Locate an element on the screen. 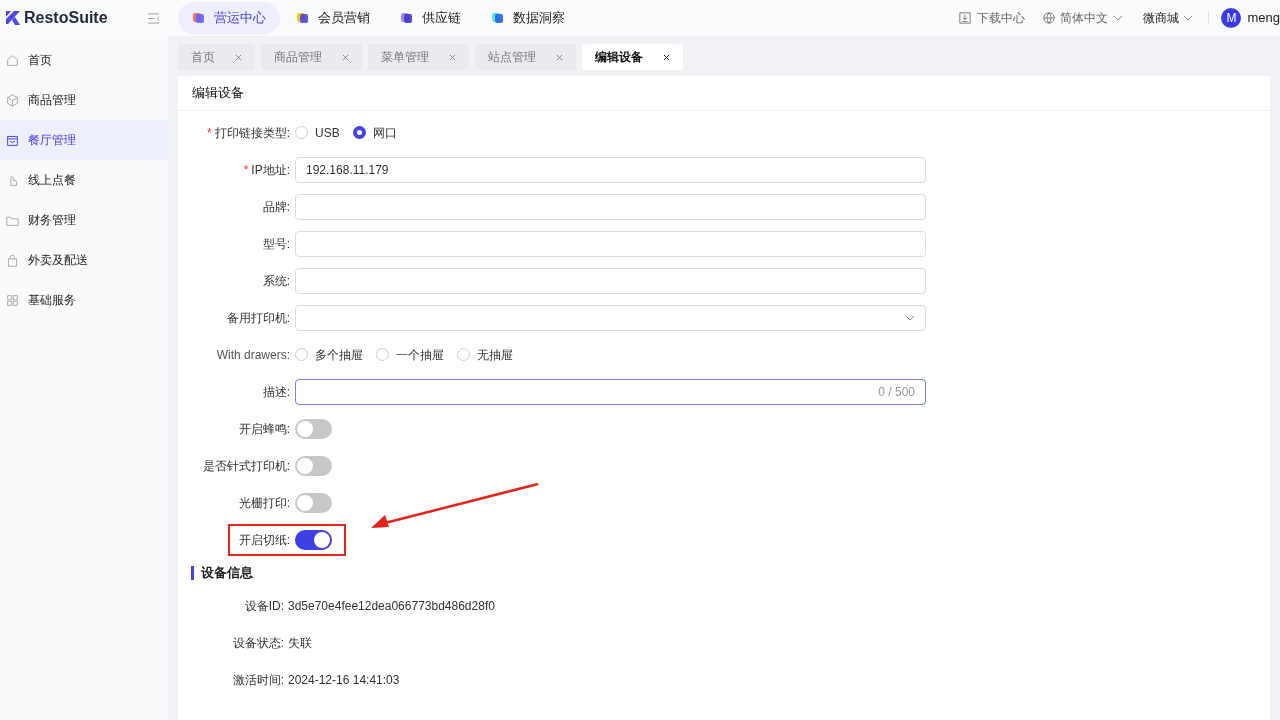  bag-icon is located at coordinates (12, 260).